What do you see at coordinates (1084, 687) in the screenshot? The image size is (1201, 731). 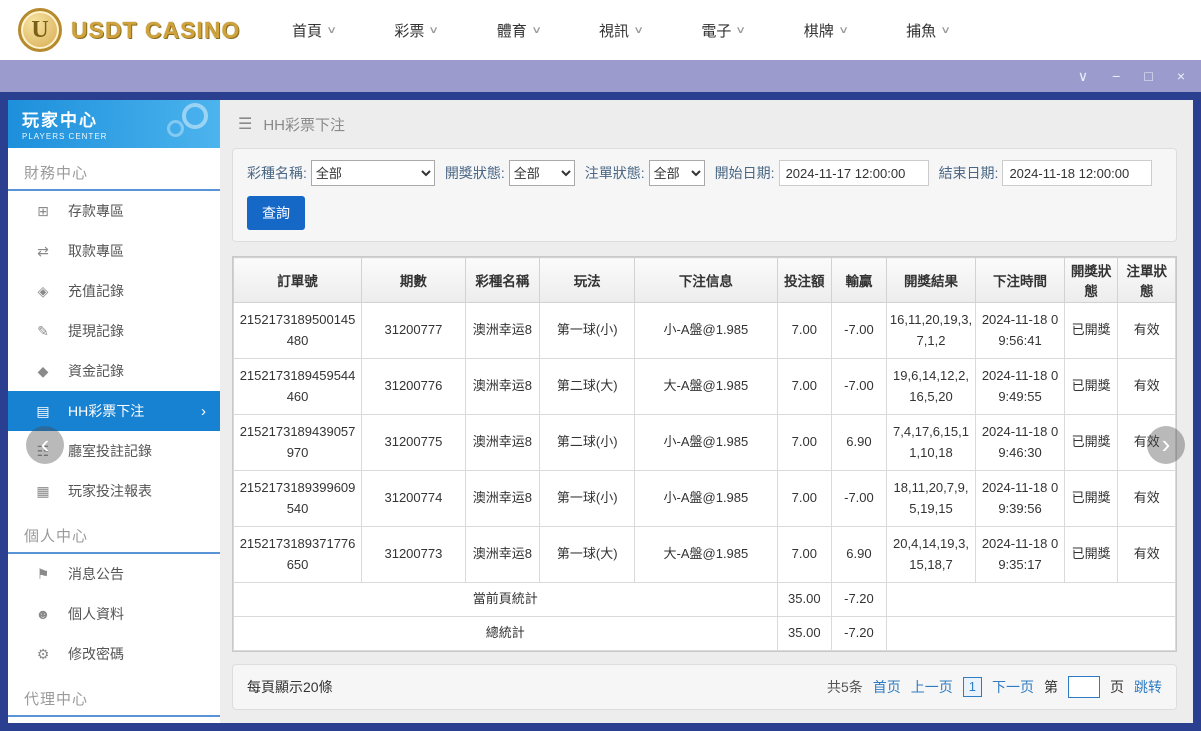 I see `page-jump-input` at bounding box center [1084, 687].